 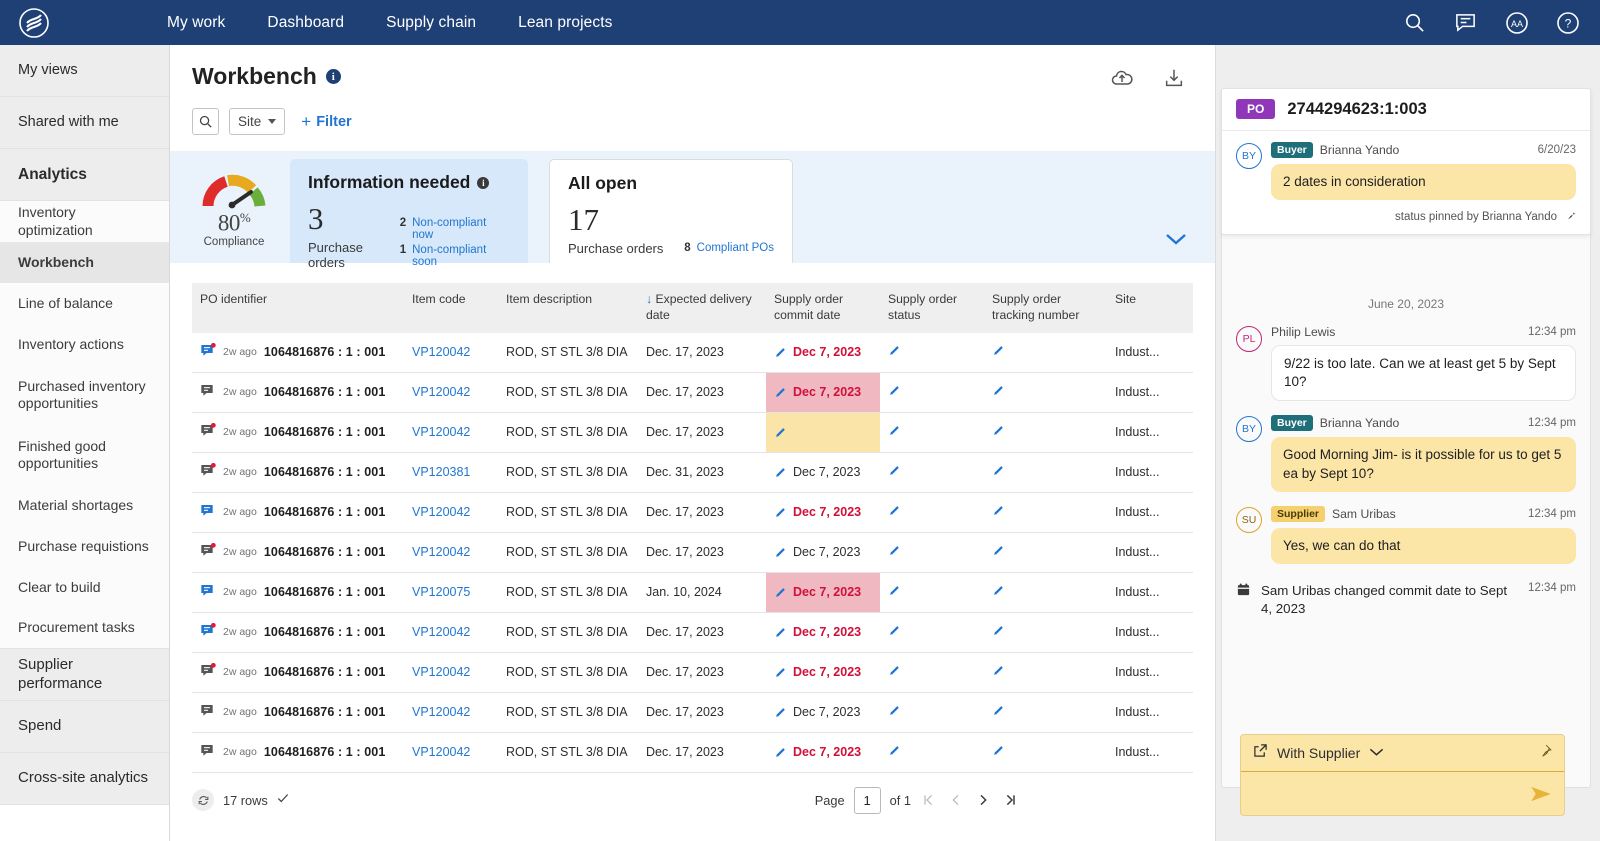 What do you see at coordinates (1010, 800) in the screenshot?
I see `last-page-icon` at bounding box center [1010, 800].